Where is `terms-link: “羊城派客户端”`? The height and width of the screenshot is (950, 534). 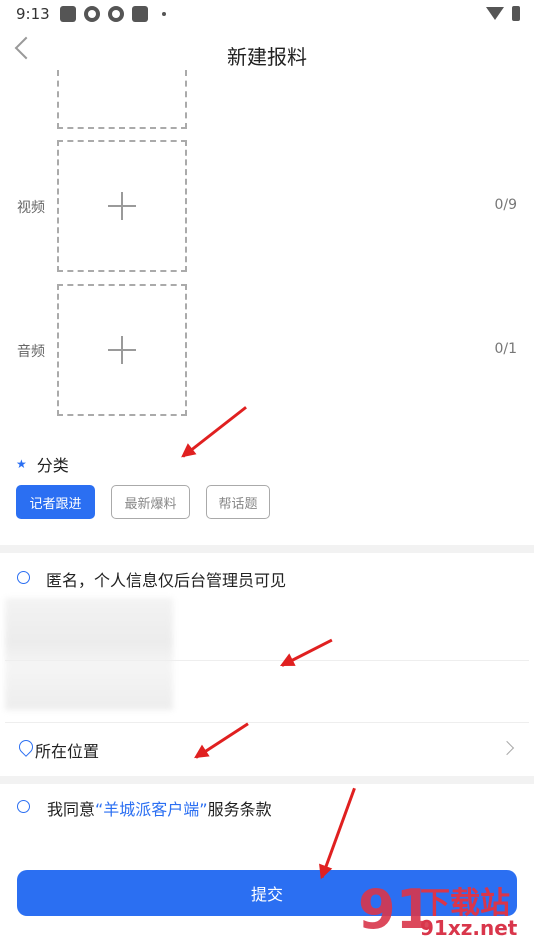 terms-link: “羊城派客户端” is located at coordinates (151, 809).